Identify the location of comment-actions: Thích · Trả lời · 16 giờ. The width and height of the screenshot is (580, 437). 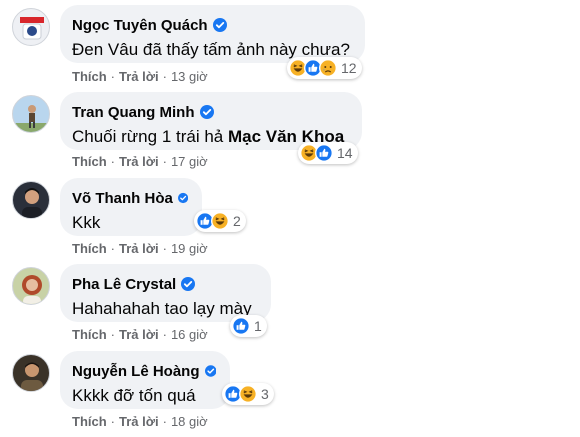
(140, 334).